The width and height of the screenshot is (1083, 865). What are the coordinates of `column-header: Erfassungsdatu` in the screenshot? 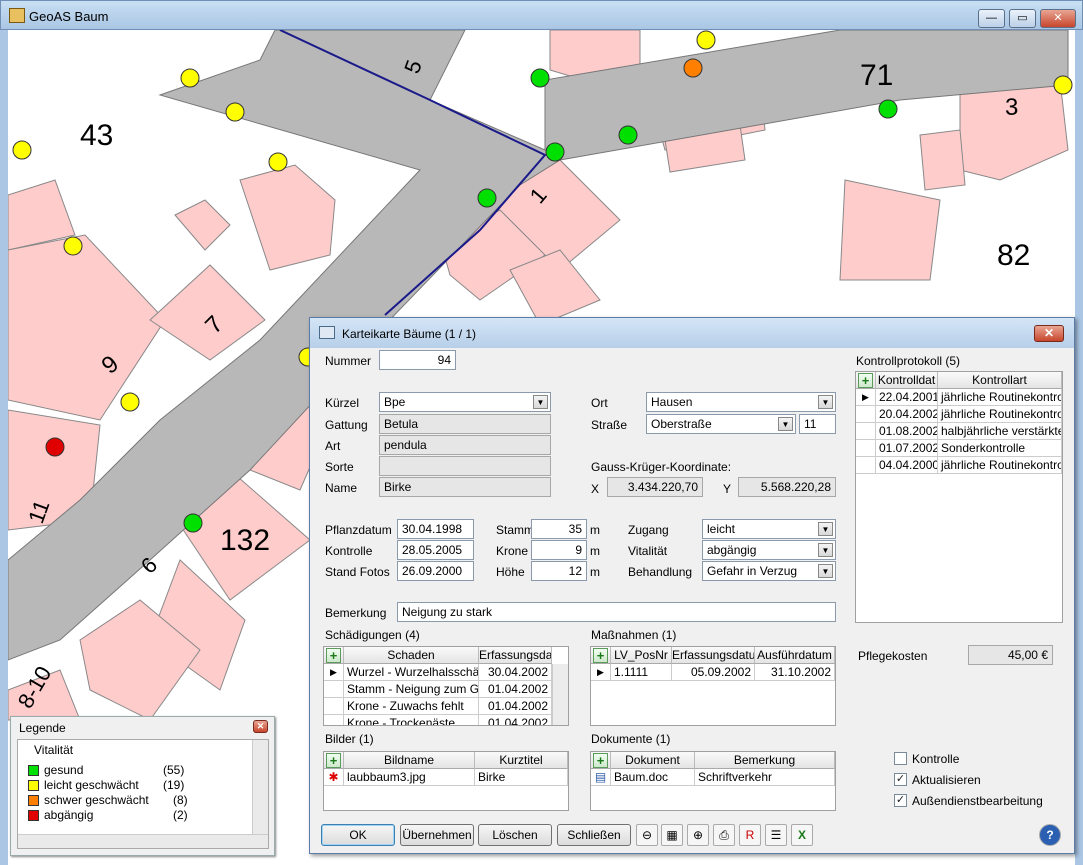 It's located at (713, 655).